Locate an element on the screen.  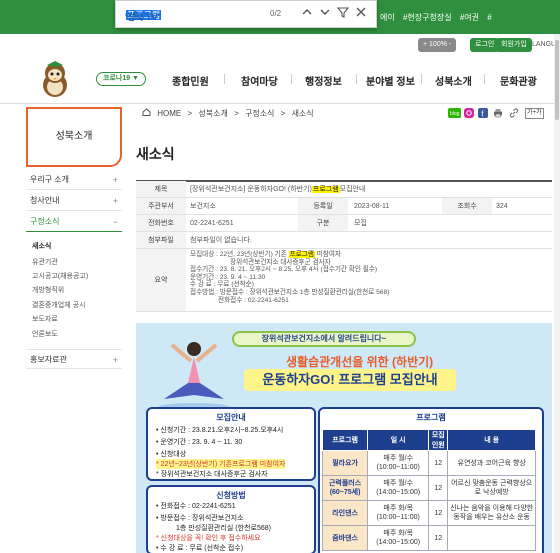
method-title: 신청방법 is located at coordinates (231, 495).